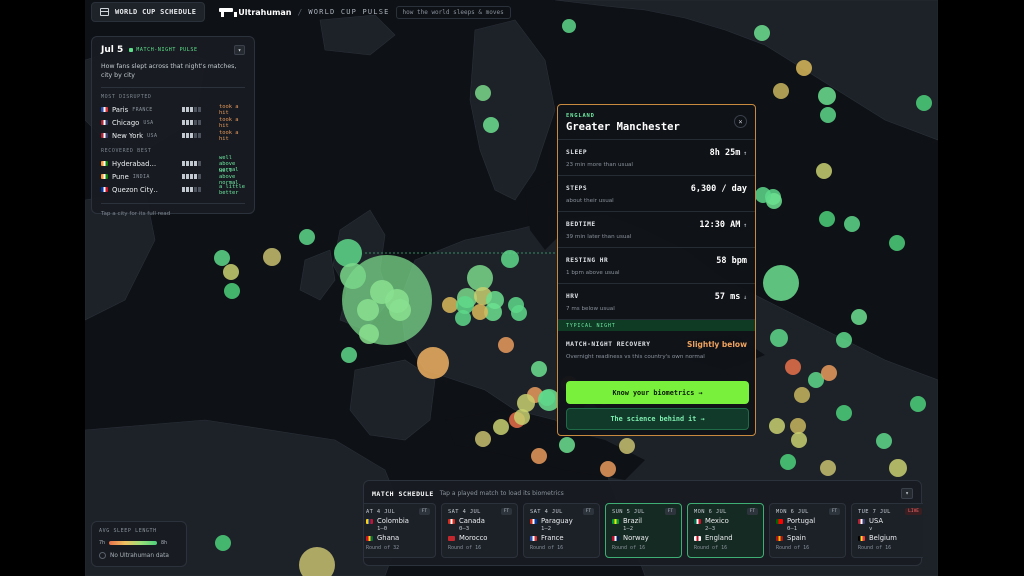  I want to click on match-card: TUE 7 JUL LIVE USA v Belgium Round of 16, so click(887, 530).